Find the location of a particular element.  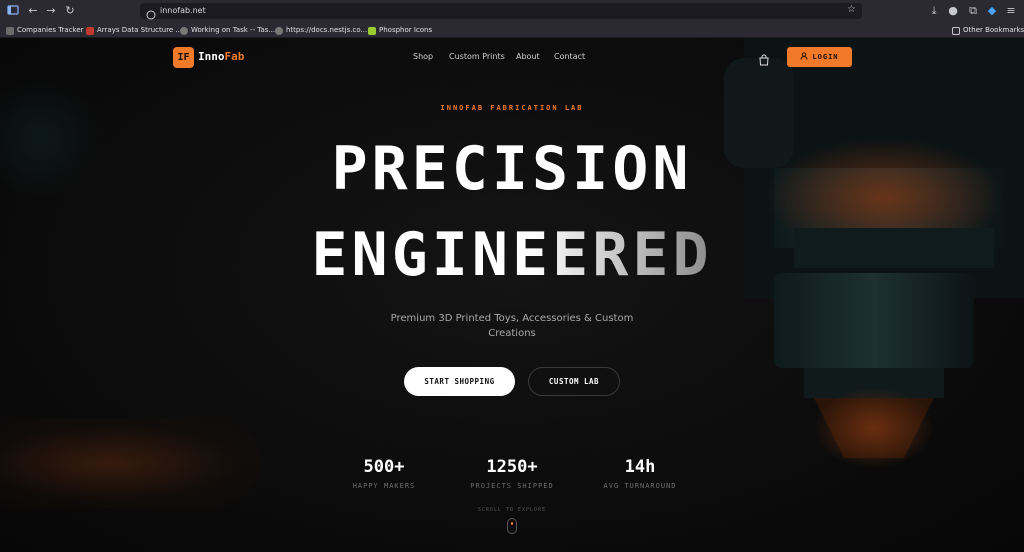

custom-lab-button: CUSTOM LAB is located at coordinates (574, 381).